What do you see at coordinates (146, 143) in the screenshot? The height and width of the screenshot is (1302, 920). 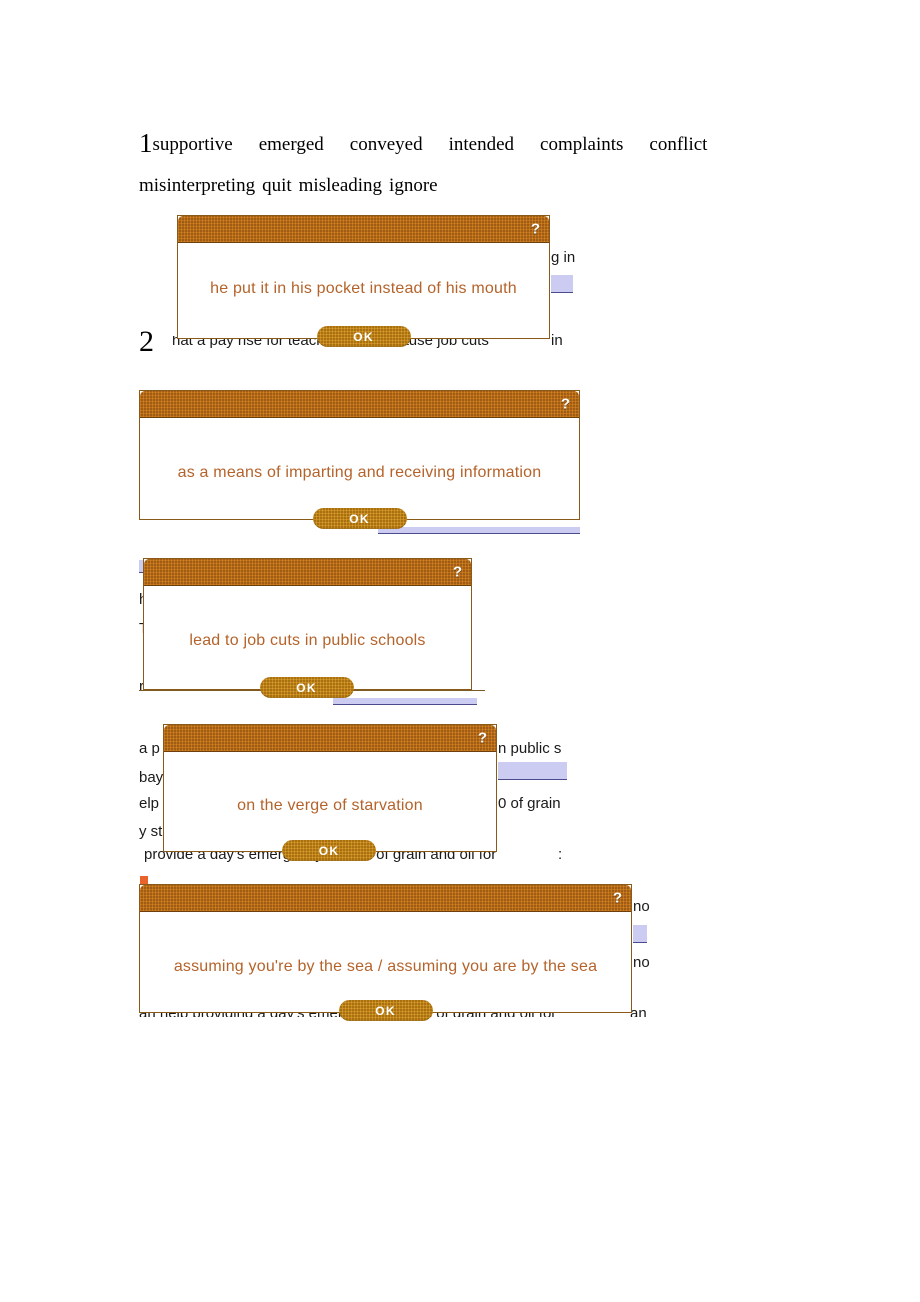 I see `wordlist-number: 1` at bounding box center [146, 143].